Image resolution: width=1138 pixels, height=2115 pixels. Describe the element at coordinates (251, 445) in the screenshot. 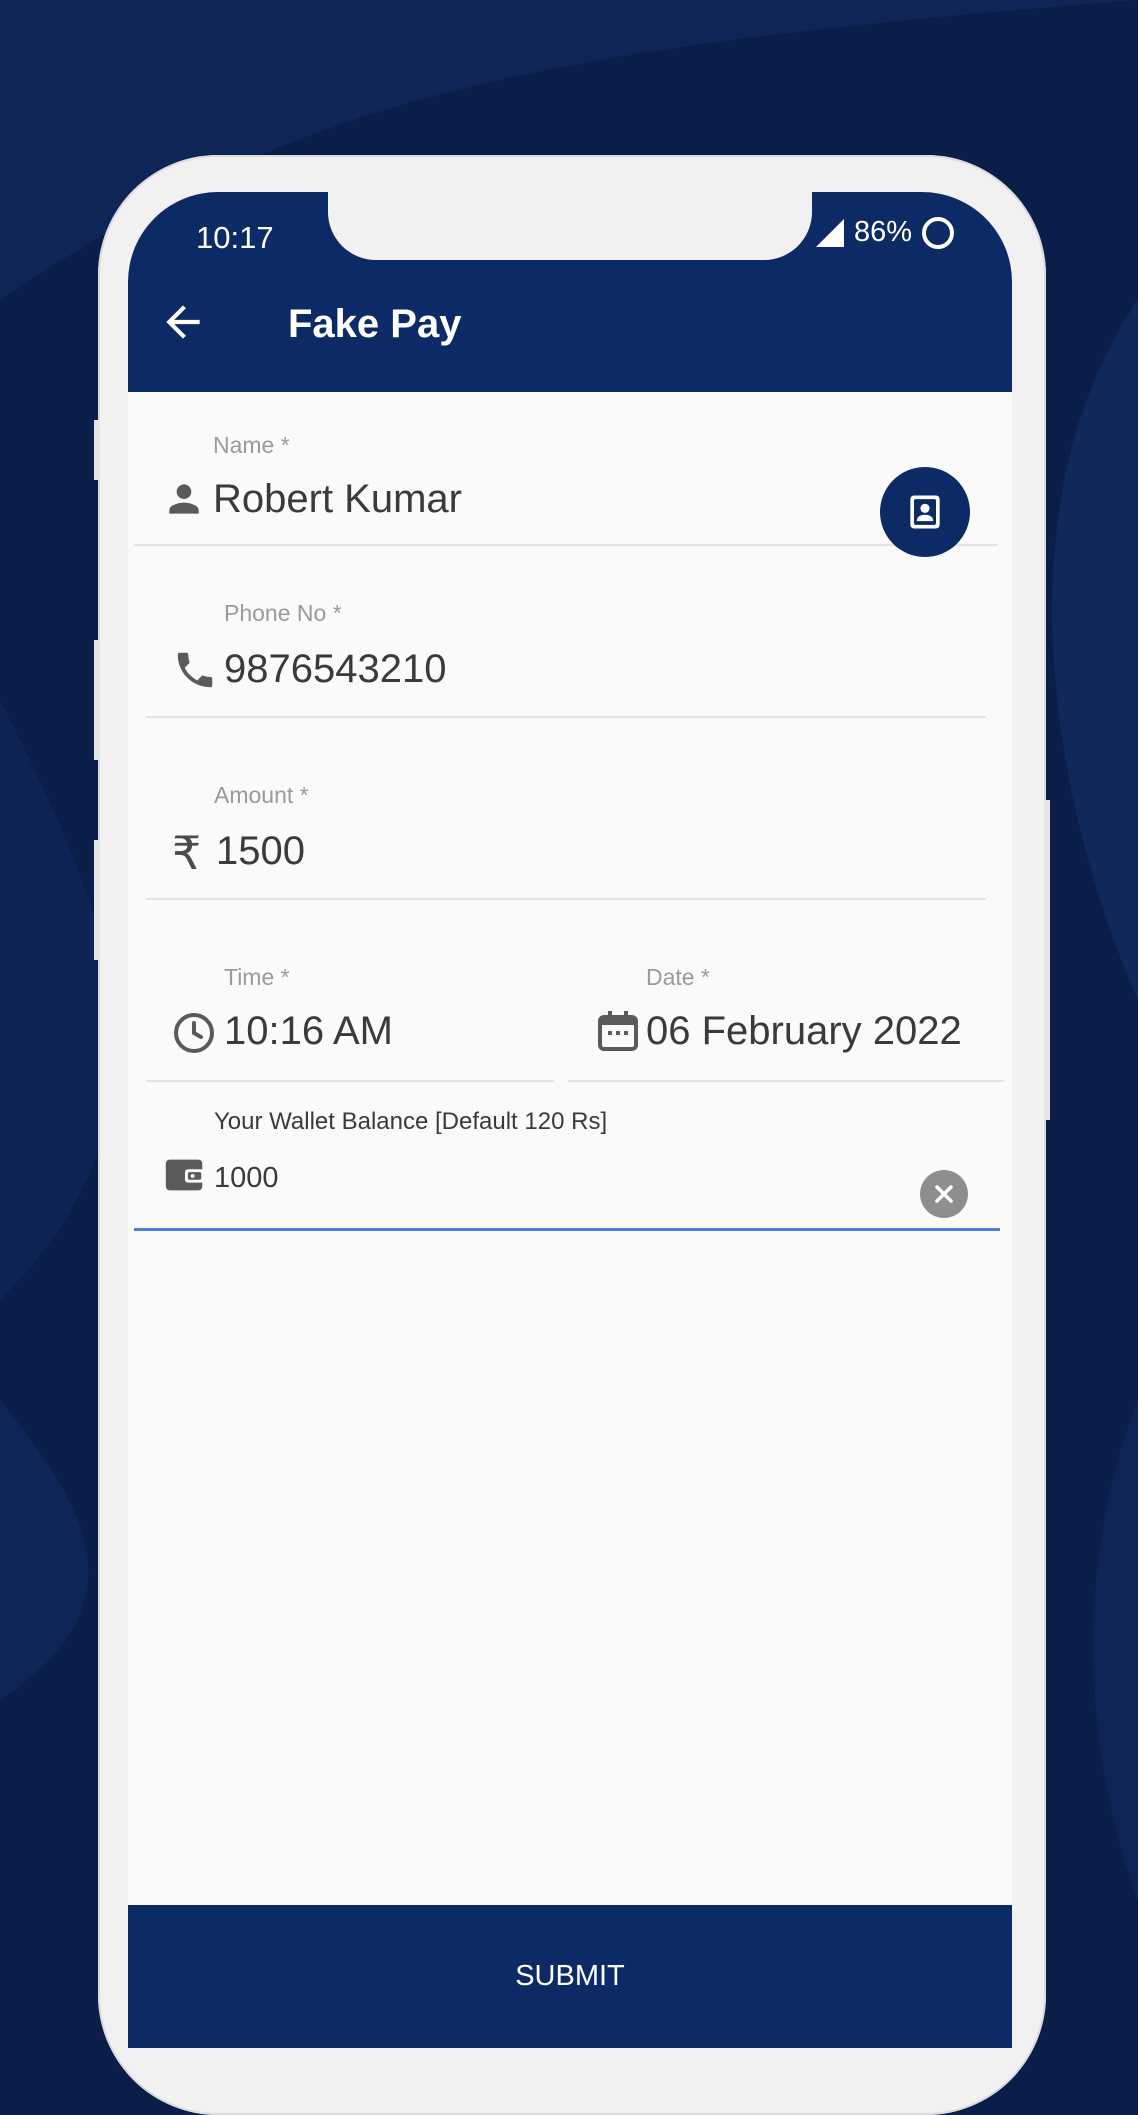

I see `name-label: Name *` at that location.